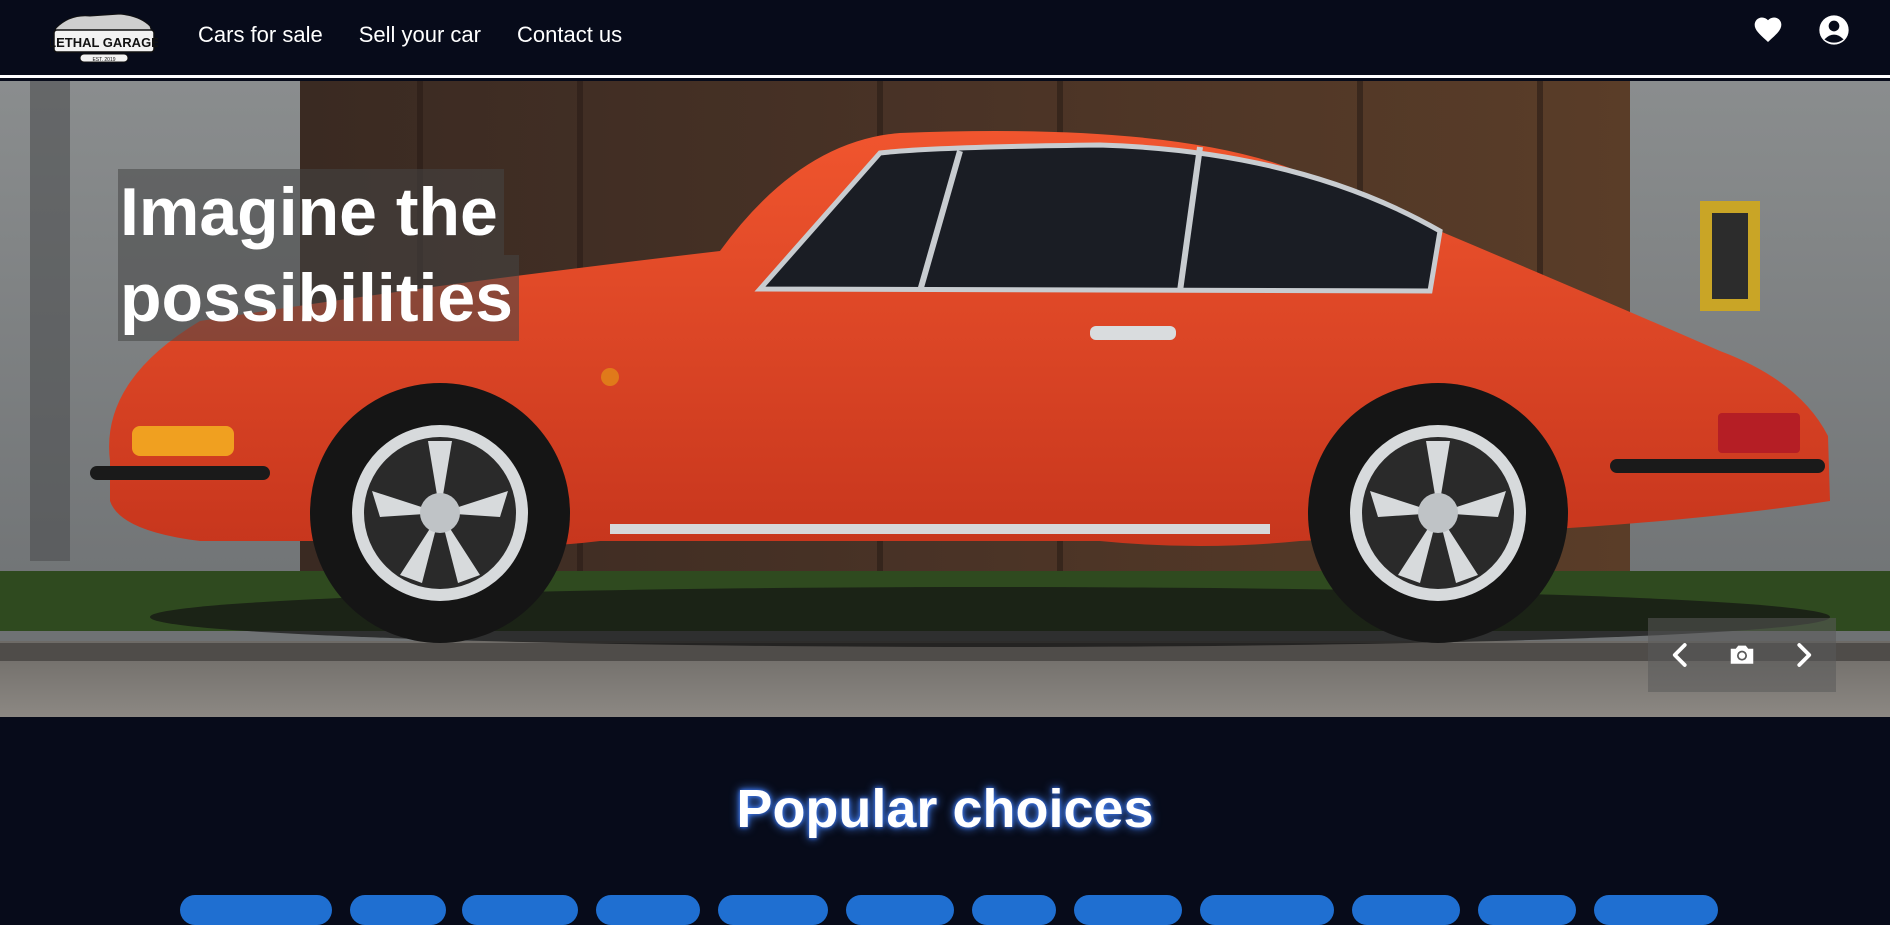 This screenshot has width=1890, height=925. Describe the element at coordinates (945, 809) in the screenshot. I see `popular-choices-heading: Popular choices` at that location.